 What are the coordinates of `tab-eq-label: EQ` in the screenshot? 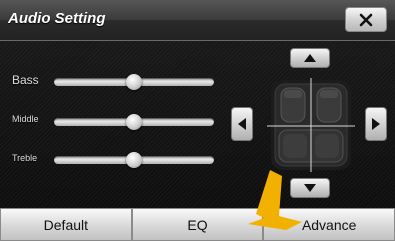 It's located at (197, 224).